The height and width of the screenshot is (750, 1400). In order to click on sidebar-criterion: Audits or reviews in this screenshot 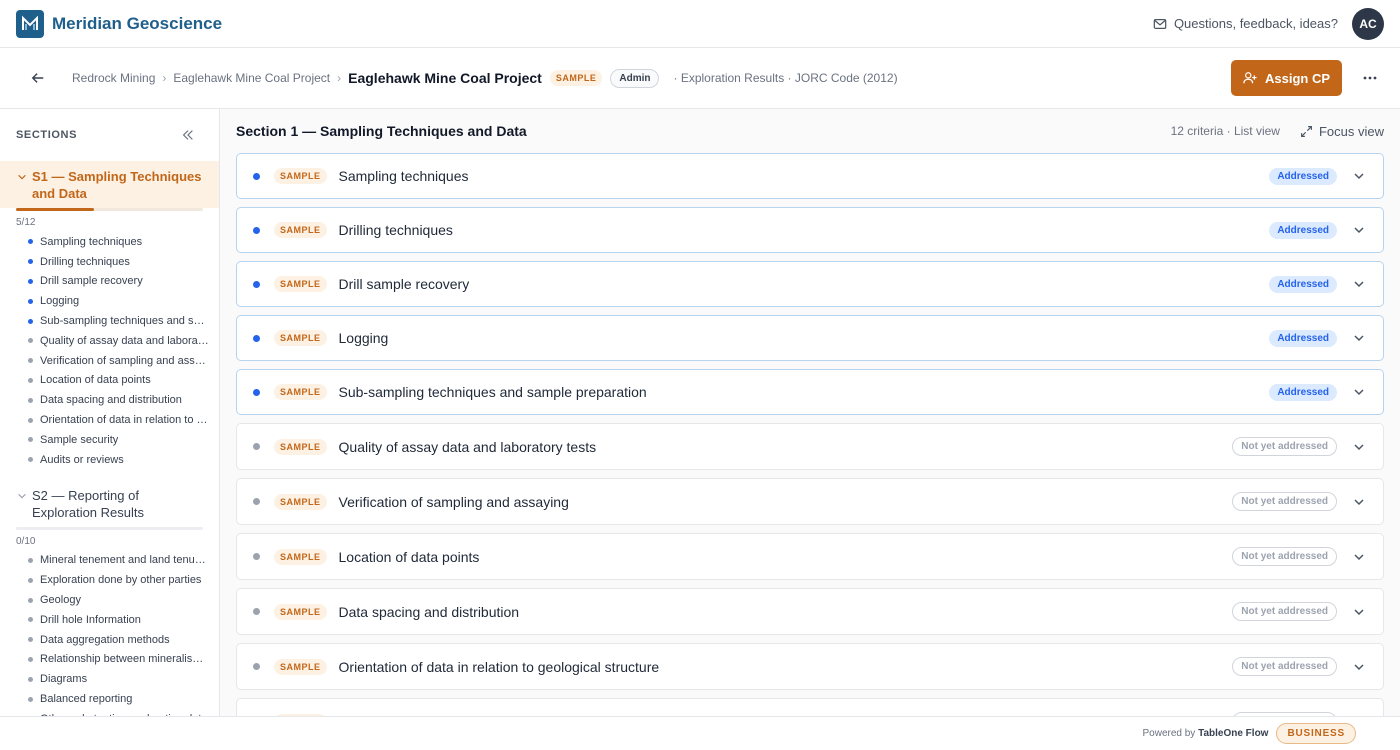, I will do `click(109, 460)`.